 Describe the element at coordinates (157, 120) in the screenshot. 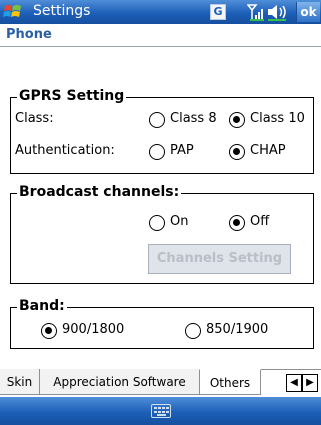

I see `class-8-radio` at that location.